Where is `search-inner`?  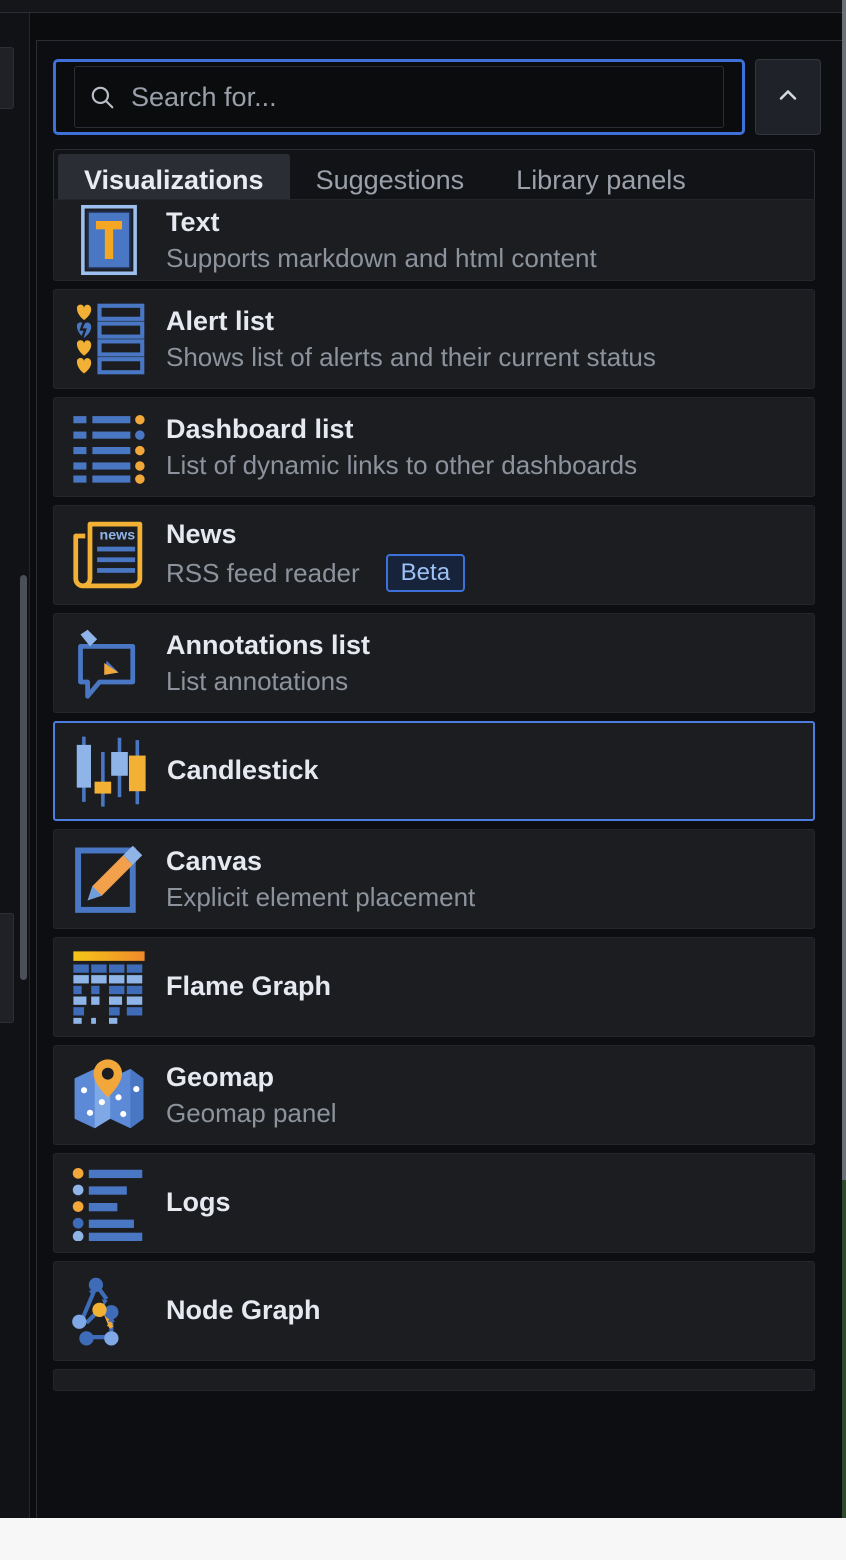 search-inner is located at coordinates (399, 97).